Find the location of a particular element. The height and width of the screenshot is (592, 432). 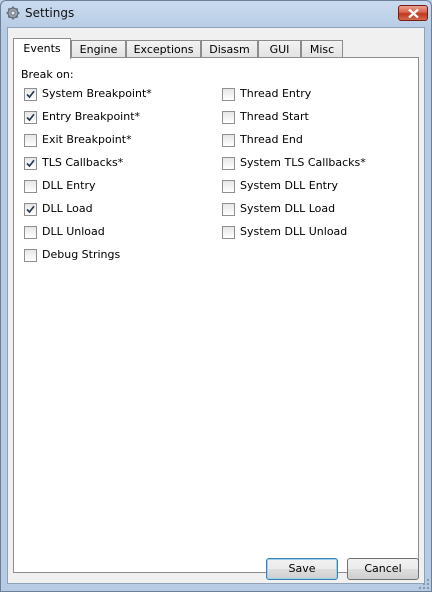

checkbox-label: Debug Strings is located at coordinates (81, 254).